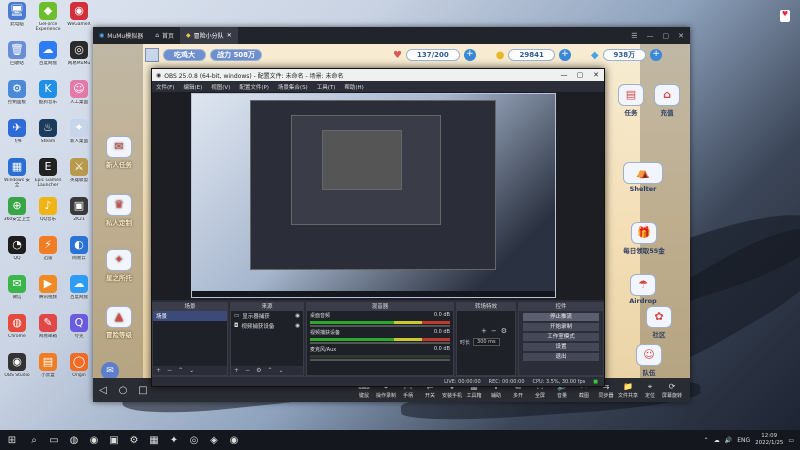 Image resolution: width=800 pixels, height=450 pixels. What do you see at coordinates (48, 139) in the screenshot?
I see `desktop-icon: ♨ Steam` at bounding box center [48, 139].